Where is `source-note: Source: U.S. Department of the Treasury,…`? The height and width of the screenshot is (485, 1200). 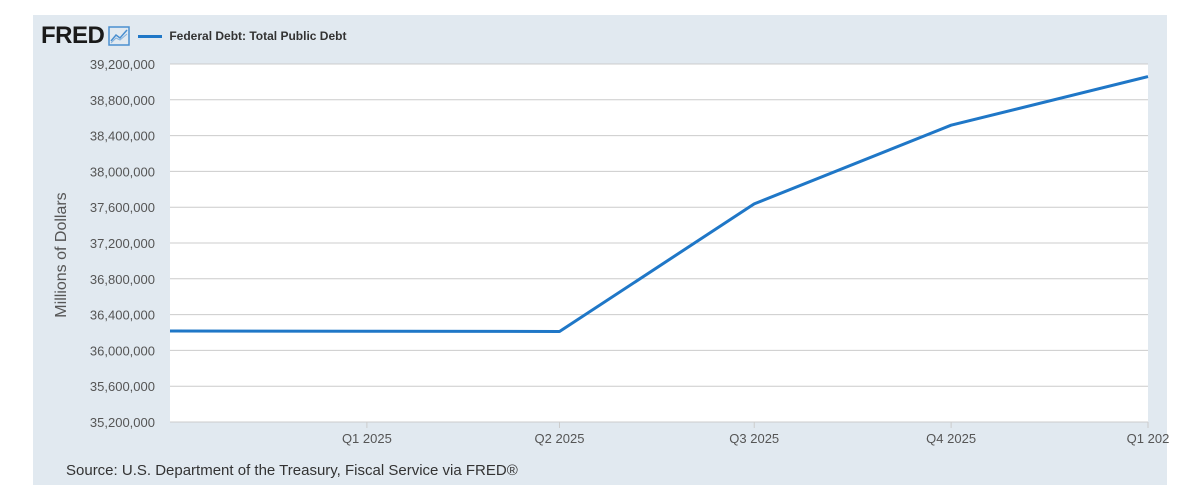 source-note: Source: U.S. Department of the Treasury,… is located at coordinates (292, 470).